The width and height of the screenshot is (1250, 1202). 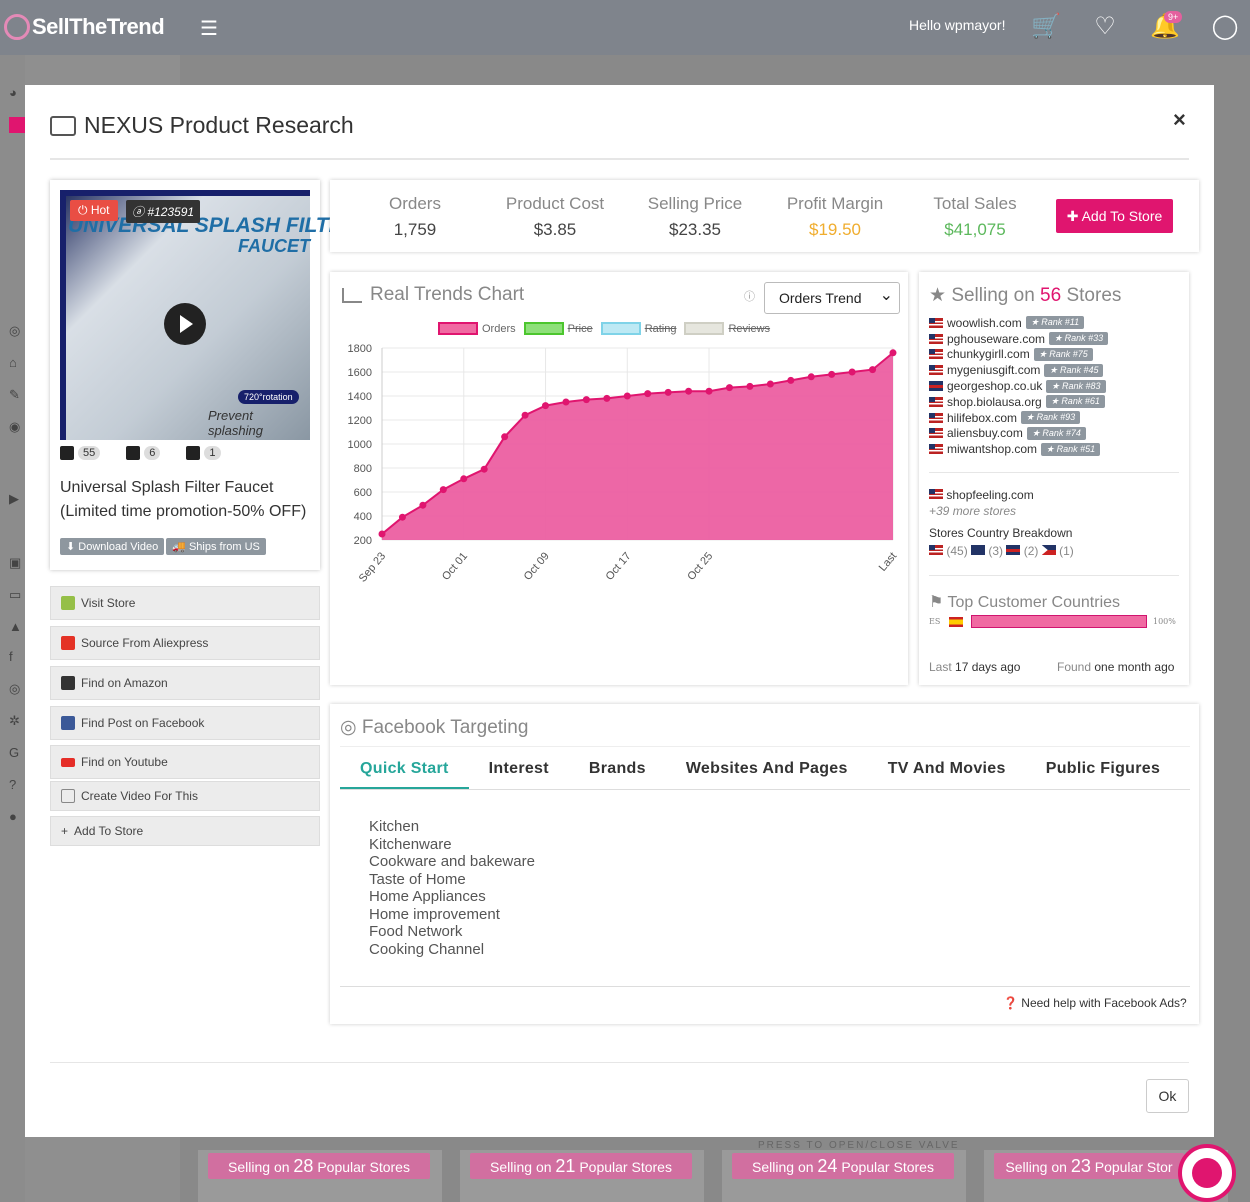 I want to click on uk-flag-icon, so click(x=936, y=386).